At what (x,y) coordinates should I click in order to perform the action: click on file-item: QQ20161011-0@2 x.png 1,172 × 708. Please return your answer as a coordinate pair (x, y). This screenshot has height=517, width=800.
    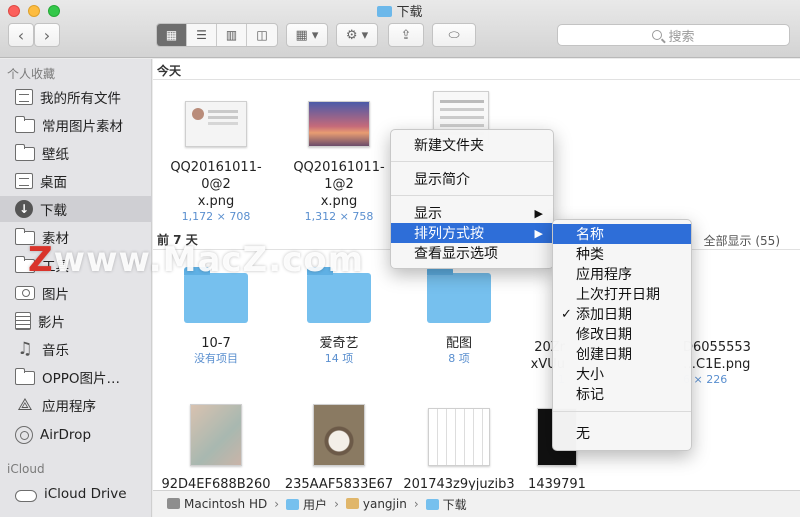
    Looking at the image, I should click on (216, 162).